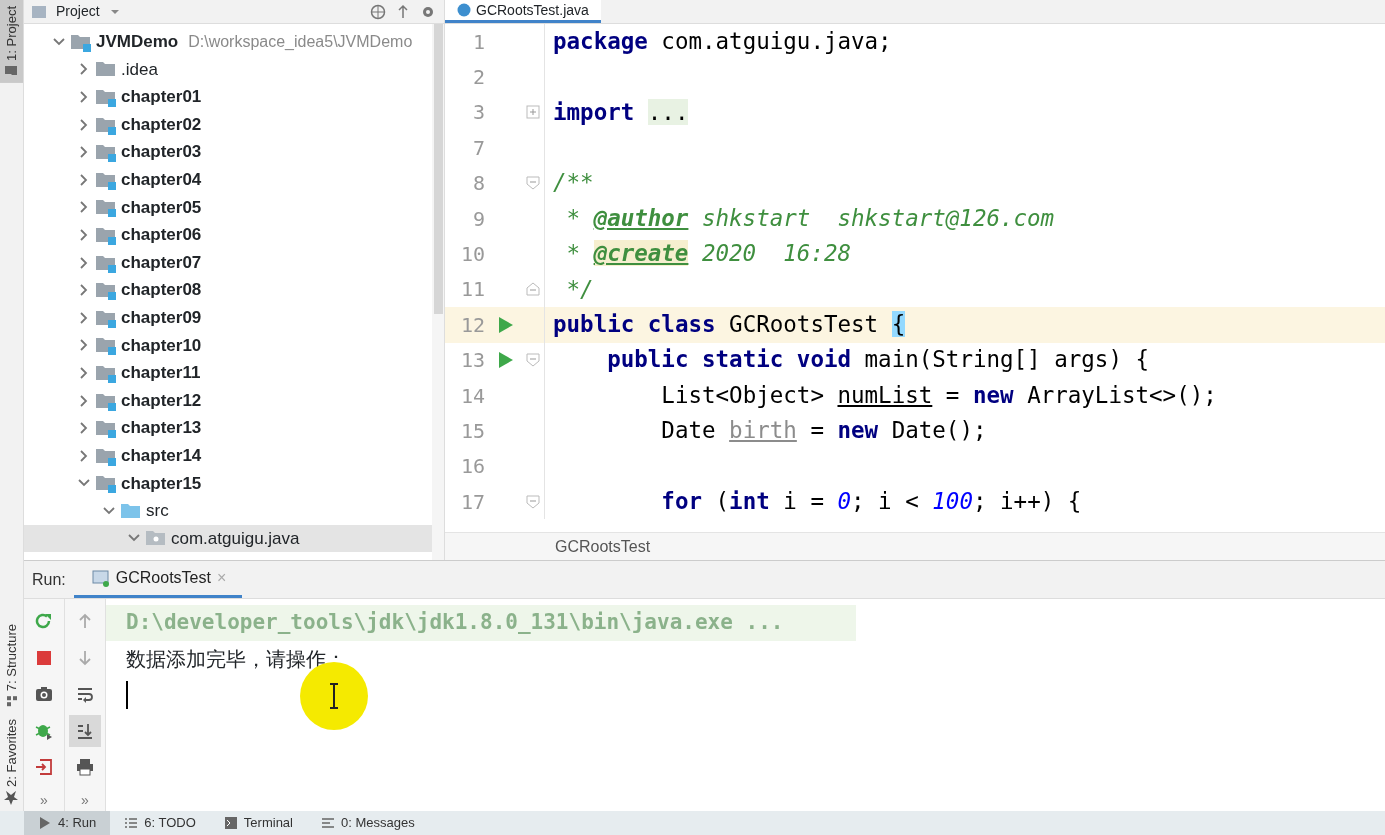 Image resolution: width=1385 pixels, height=835 pixels. Describe the element at coordinates (729, 324) in the screenshot. I see `code-line: public class GCRootsTest {` at that location.